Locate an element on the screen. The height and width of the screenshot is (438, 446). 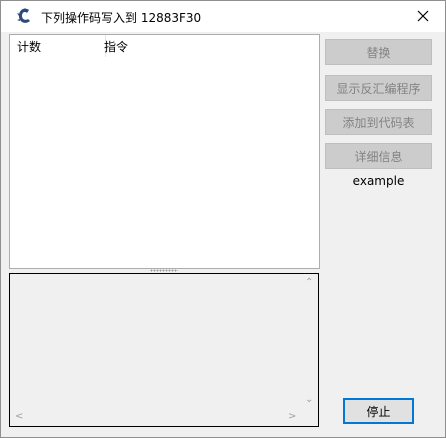
column-header-count: 计数 is located at coordinates (29, 46).